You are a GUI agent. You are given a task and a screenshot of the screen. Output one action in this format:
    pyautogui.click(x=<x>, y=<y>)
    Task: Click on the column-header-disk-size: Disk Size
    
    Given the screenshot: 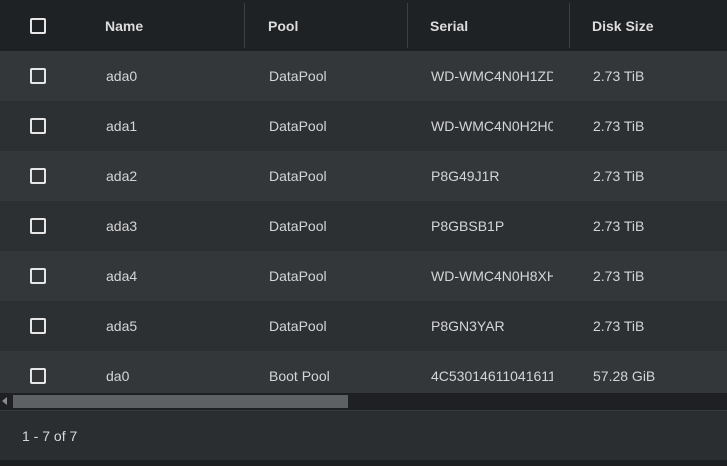 What is the action you would take?
    pyautogui.click(x=648, y=25)
    